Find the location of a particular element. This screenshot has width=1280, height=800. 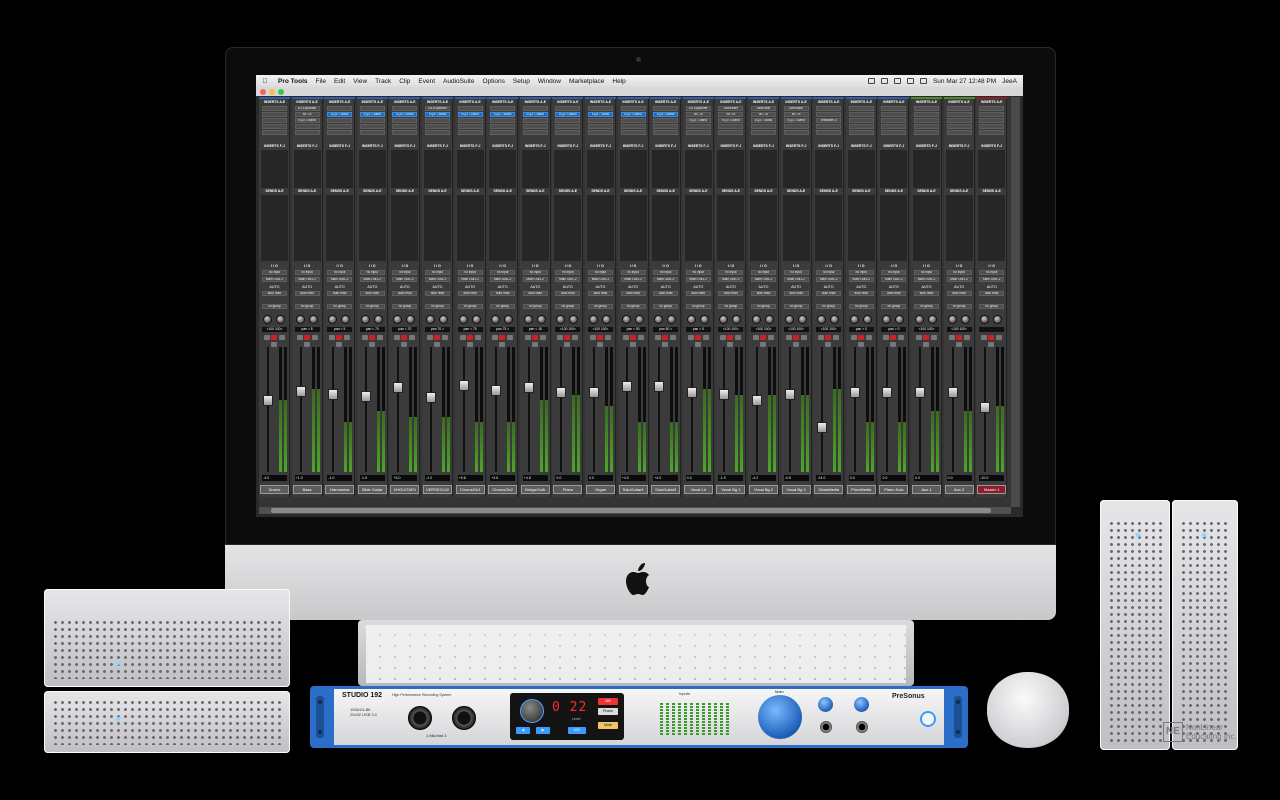

volume-value: -4.2 is located at coordinates (763, 478).